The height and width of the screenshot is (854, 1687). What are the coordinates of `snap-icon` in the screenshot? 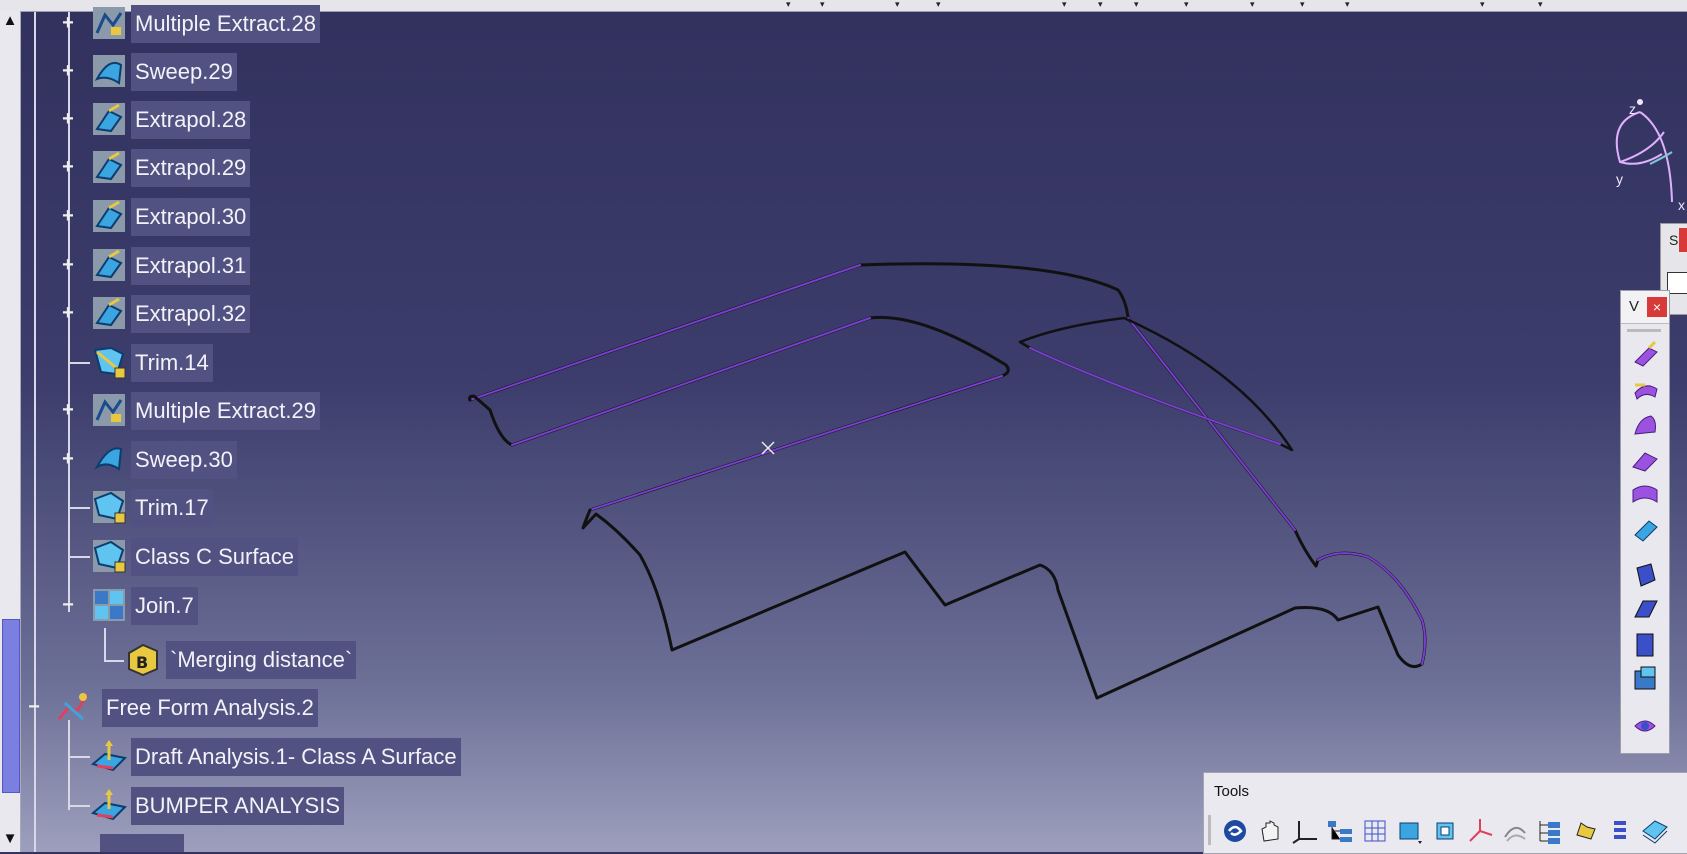 It's located at (1445, 831).